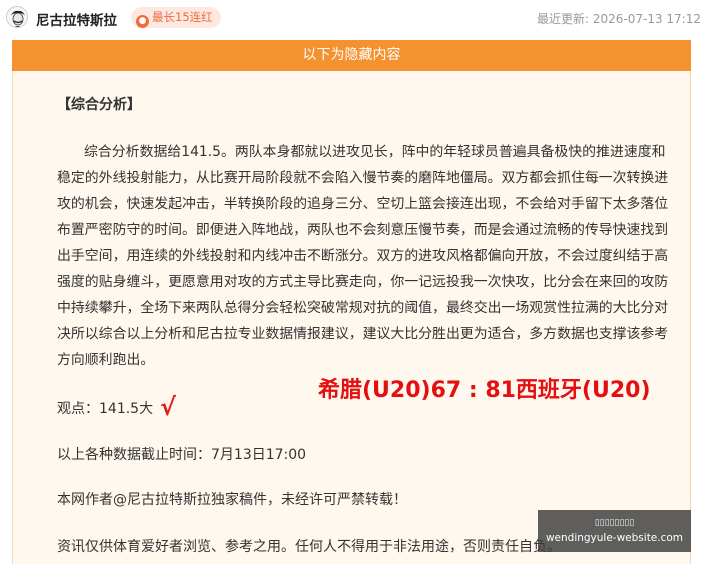 The width and height of the screenshot is (702, 564). What do you see at coordinates (614, 523) in the screenshot?
I see `watermark-line1: ▯▯▯▯▯▯▯▯` at bounding box center [614, 523].